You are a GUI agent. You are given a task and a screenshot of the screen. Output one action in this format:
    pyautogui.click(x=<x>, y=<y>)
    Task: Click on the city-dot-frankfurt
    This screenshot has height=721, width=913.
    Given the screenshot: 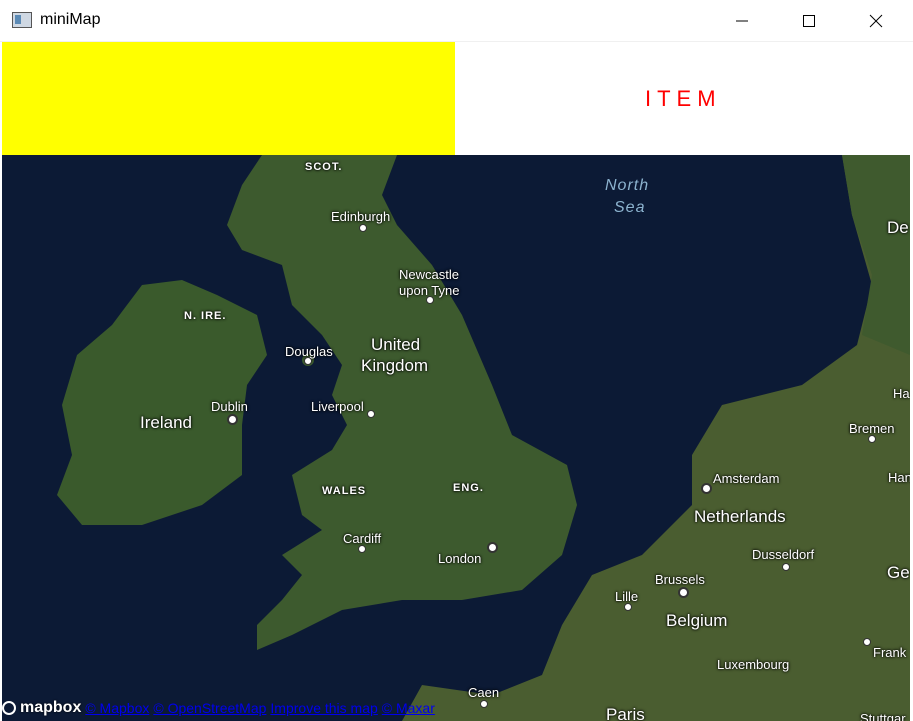 What is the action you would take?
    pyautogui.click(x=867, y=642)
    